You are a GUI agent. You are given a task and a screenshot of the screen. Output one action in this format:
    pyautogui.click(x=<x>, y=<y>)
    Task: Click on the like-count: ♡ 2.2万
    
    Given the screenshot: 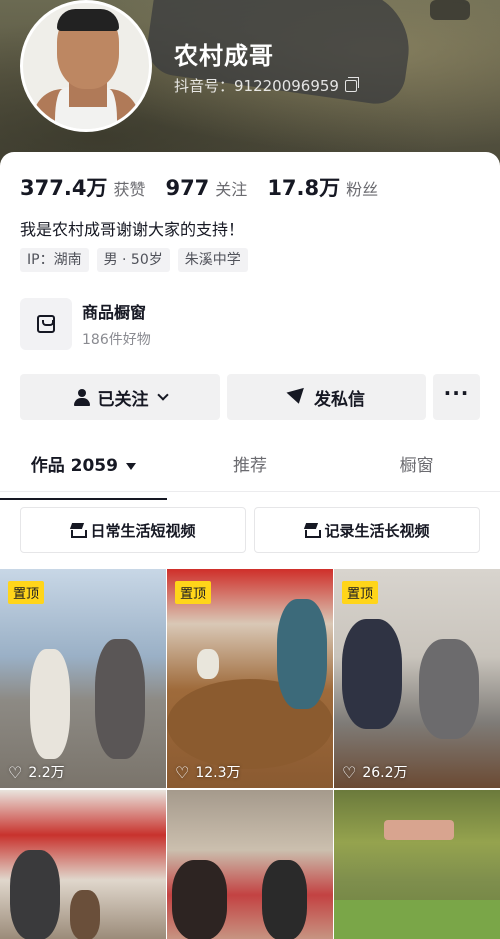 What is the action you would take?
    pyautogui.click(x=36, y=772)
    